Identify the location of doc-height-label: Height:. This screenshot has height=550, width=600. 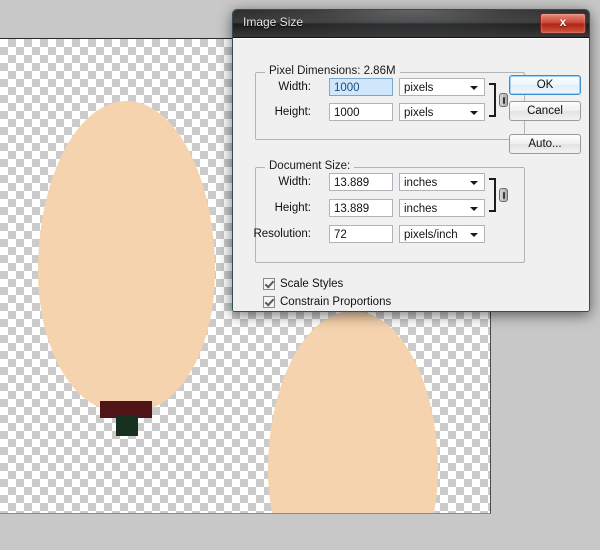
(292, 208).